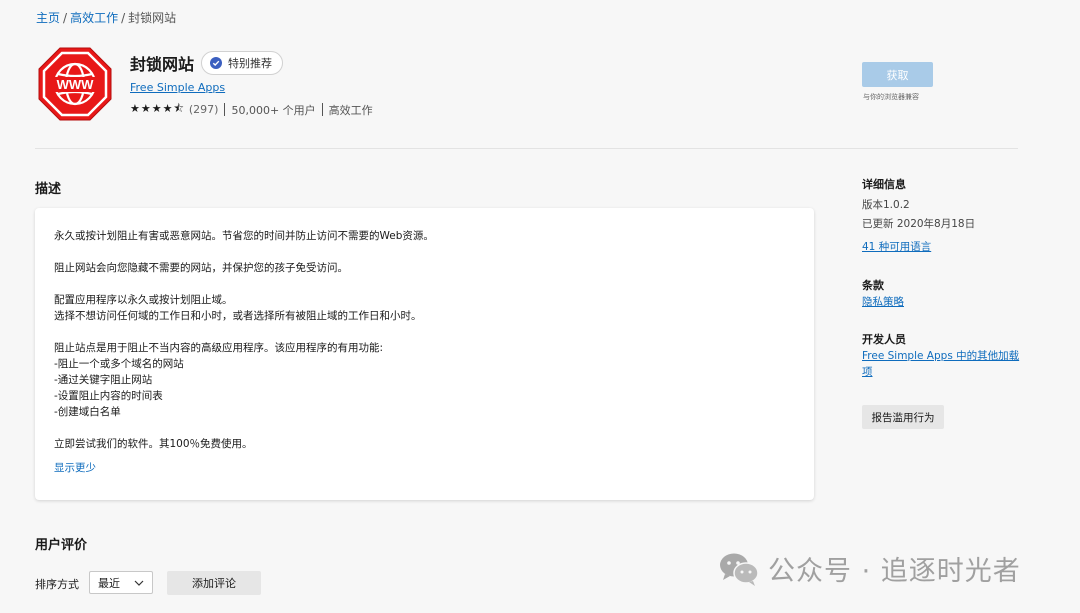  I want to click on header-divider, so click(526, 148).